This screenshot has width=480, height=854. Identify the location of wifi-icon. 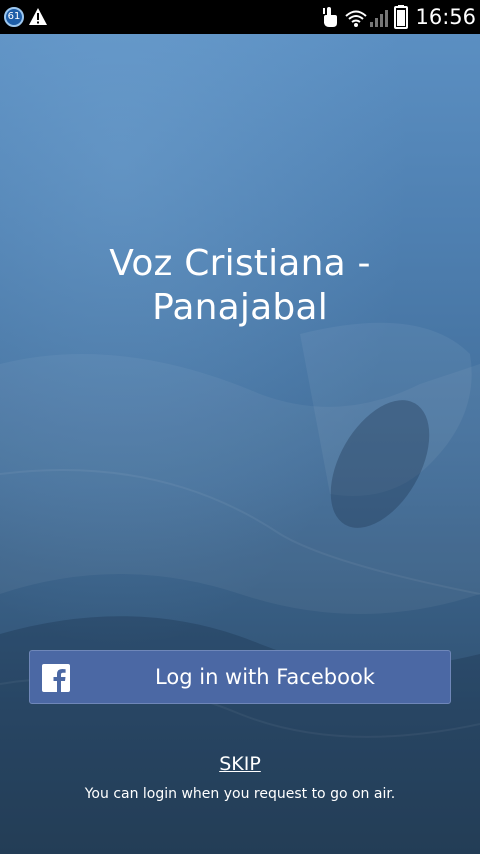
(356, 18).